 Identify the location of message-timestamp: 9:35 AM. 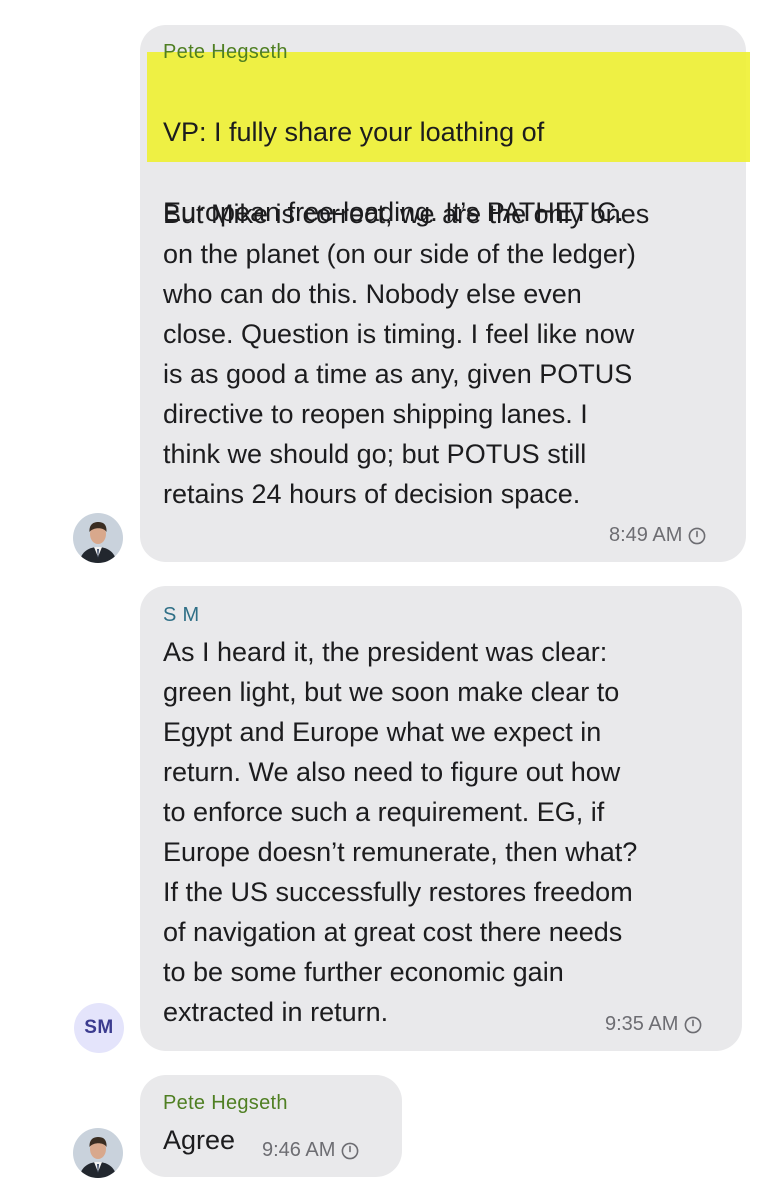
(653, 1024).